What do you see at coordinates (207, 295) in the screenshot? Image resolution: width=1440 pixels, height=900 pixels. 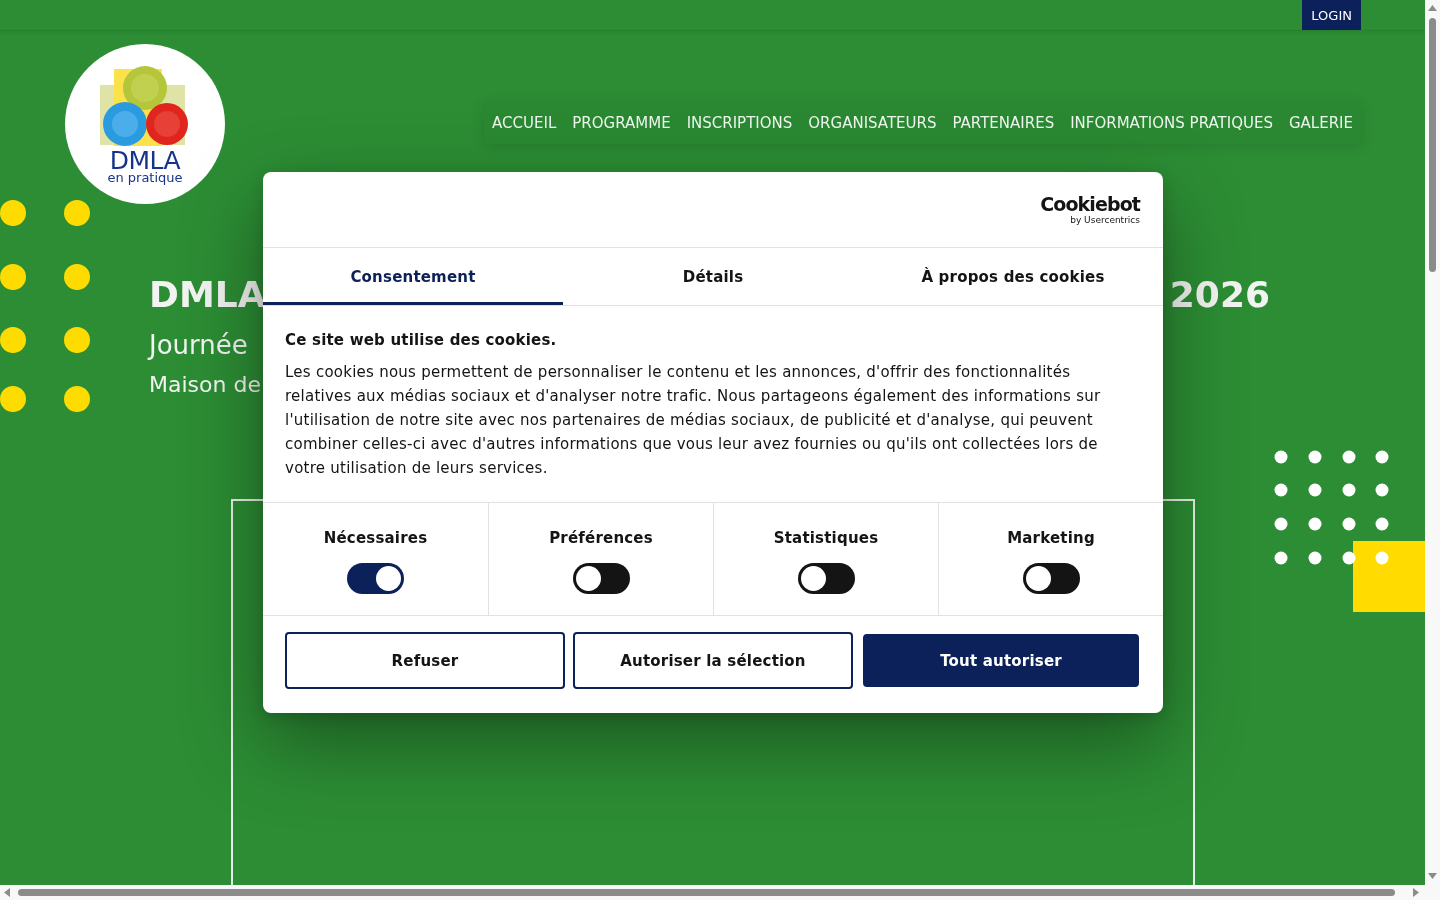 I see `hero-title: DMLA` at bounding box center [207, 295].